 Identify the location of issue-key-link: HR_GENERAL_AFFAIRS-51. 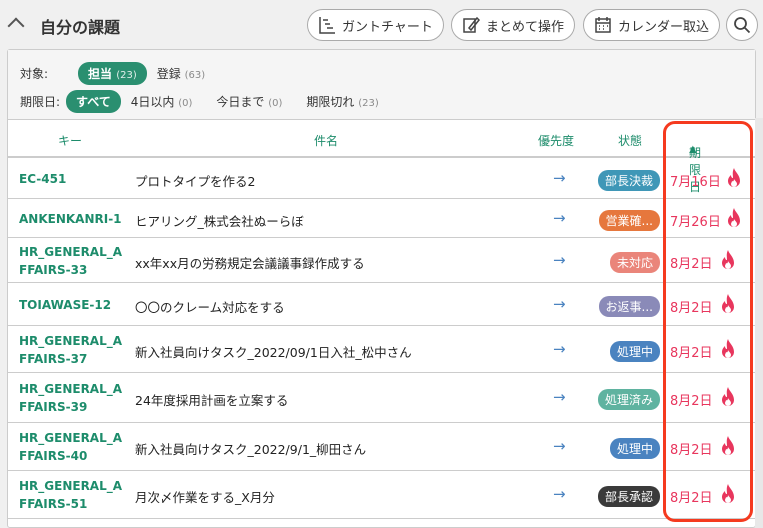
(74, 495).